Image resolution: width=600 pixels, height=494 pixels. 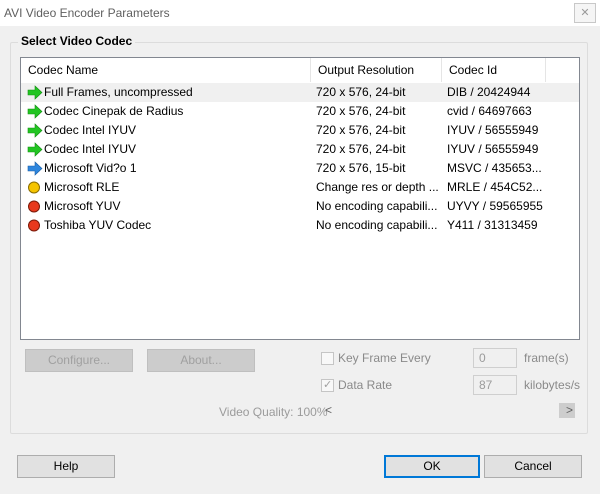 I want to click on data-rate-checkbox-row: ✓ Data Rate, so click(x=391, y=386).